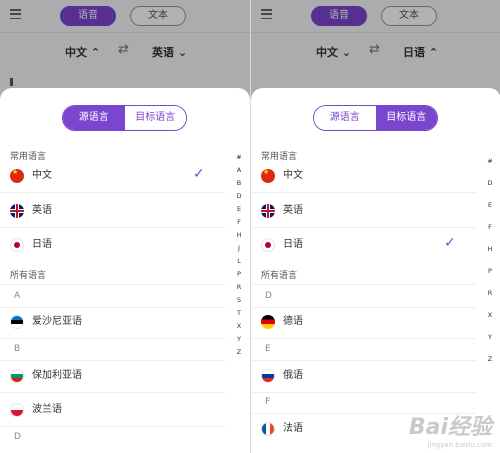 The height and width of the screenshot is (453, 500). I want to click on language-item-estonian: 爱沙尼亚语, so click(112, 322).